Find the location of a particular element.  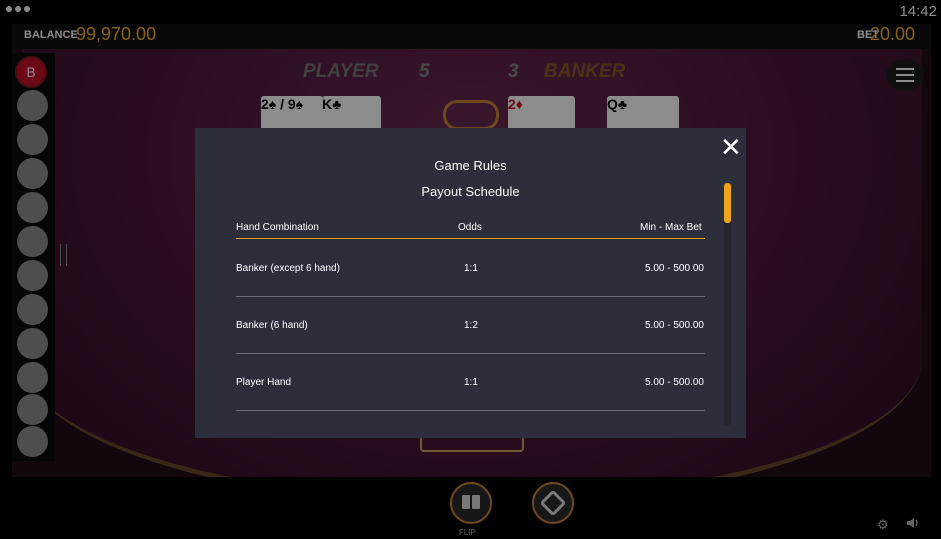

row-hand: Banker (except 6 hand) is located at coordinates (288, 268).